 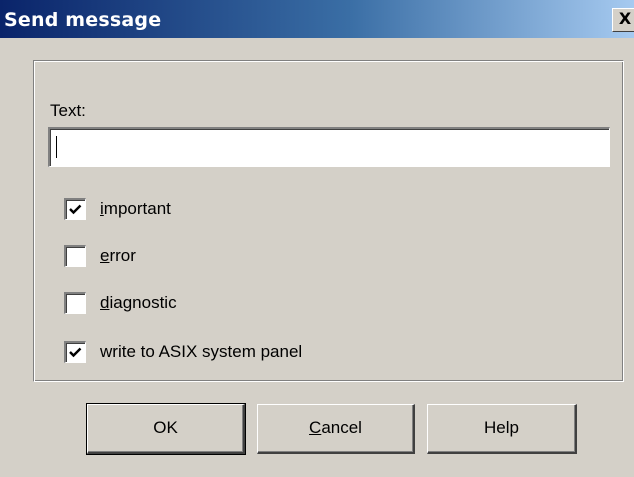 I want to click on diagnostic-label: diagnostic, so click(x=138, y=302).